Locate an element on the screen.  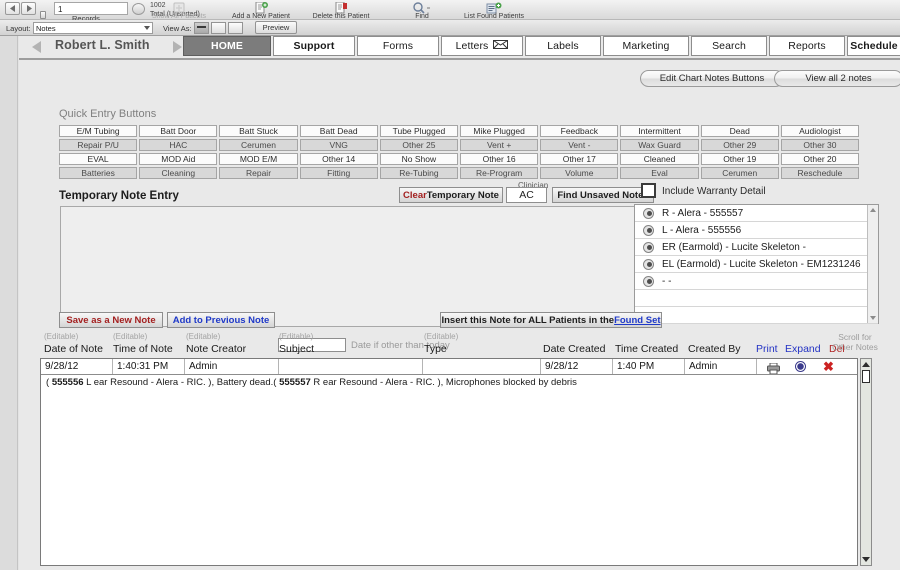
found-set-link: Found Set is located at coordinates (637, 320).